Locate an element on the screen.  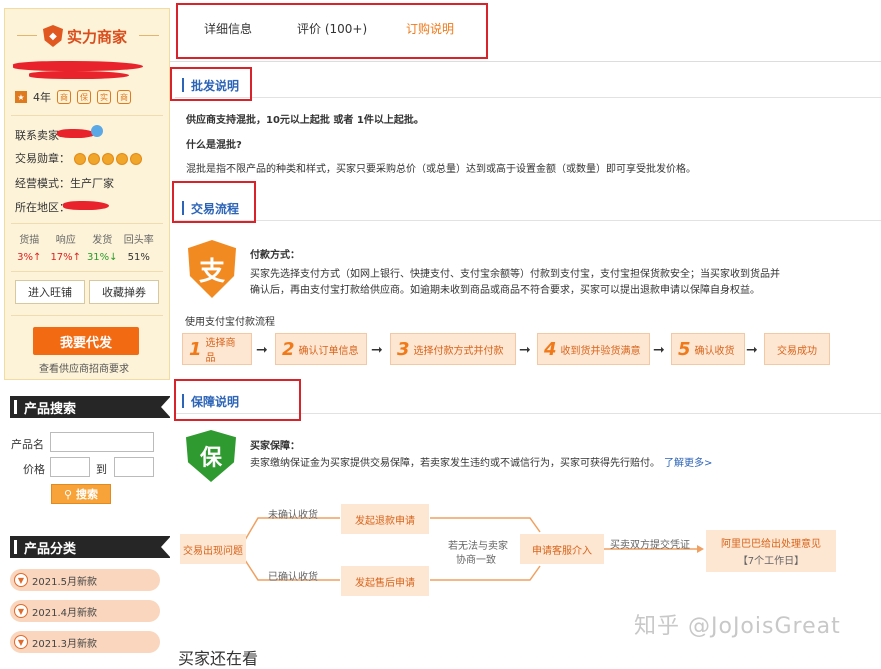
flow-label: 若无法与卖家 is located at coordinates (478, 546).